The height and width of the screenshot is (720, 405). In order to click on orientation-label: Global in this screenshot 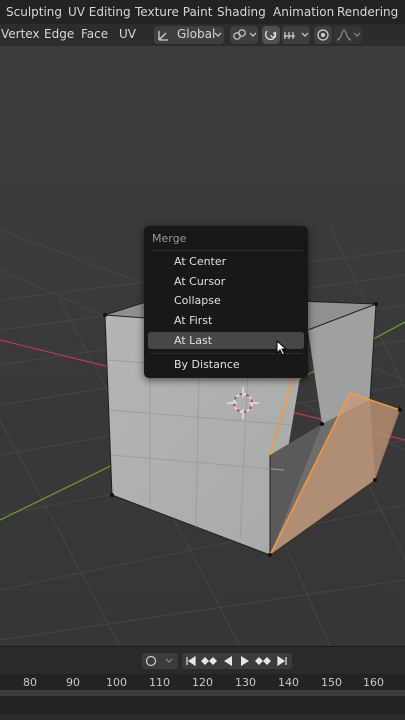, I will do `click(196, 34)`.